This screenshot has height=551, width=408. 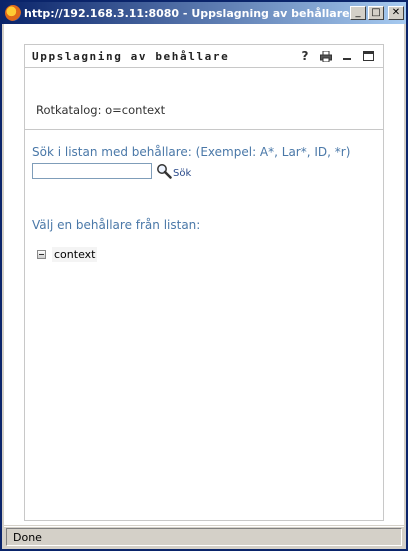 I want to click on portlet-title: Uppslagning av behållare, so click(x=131, y=56).